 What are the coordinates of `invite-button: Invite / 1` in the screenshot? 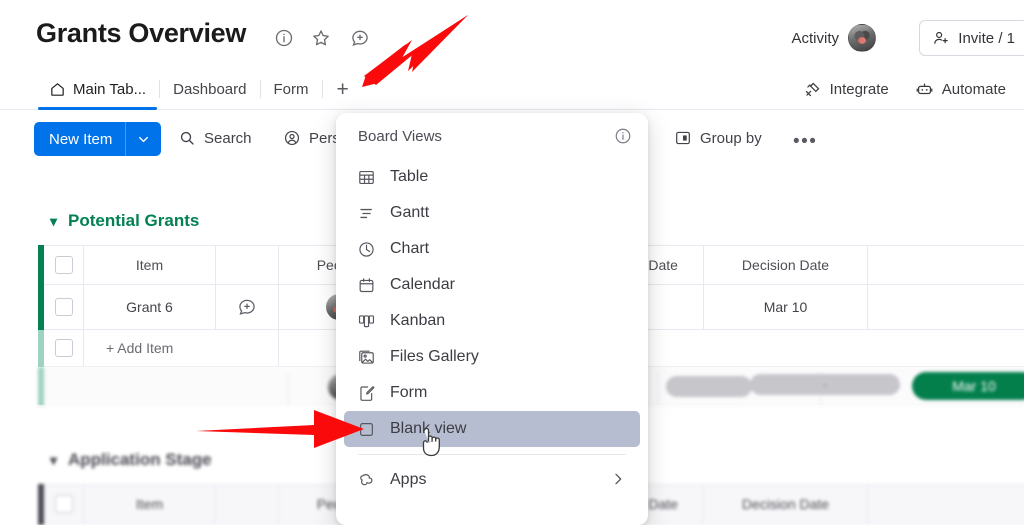 It's located at (971, 38).